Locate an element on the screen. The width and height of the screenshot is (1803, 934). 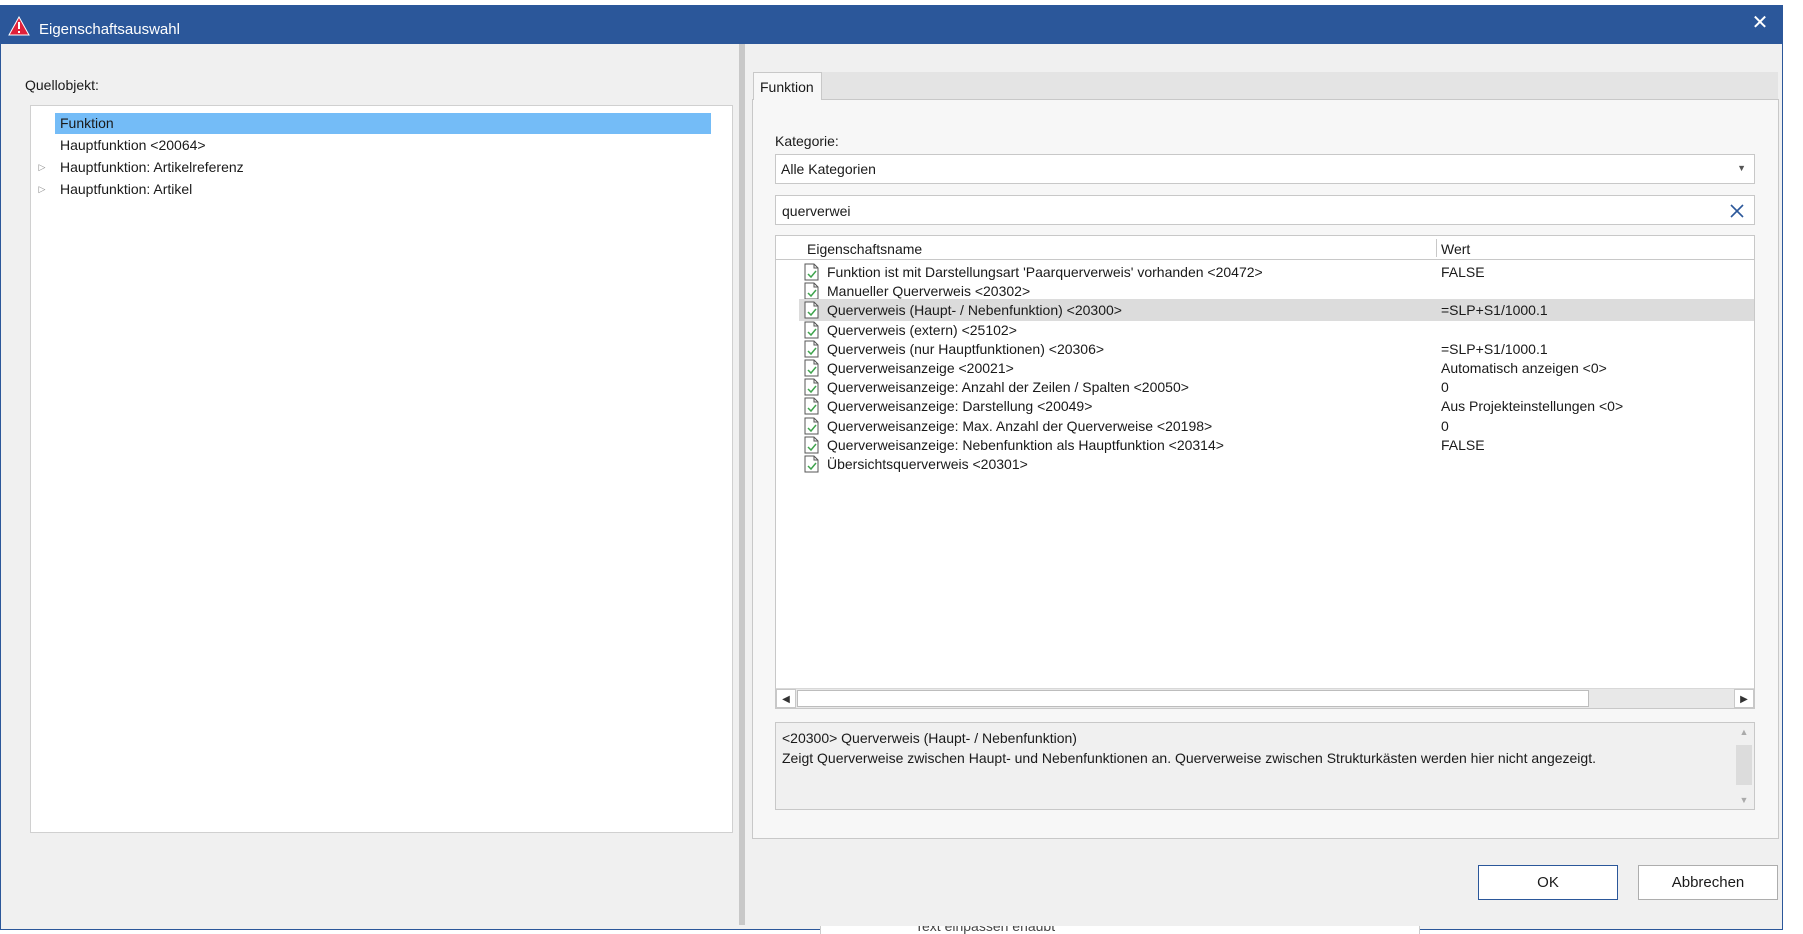
ok-button: OK is located at coordinates (1548, 882).